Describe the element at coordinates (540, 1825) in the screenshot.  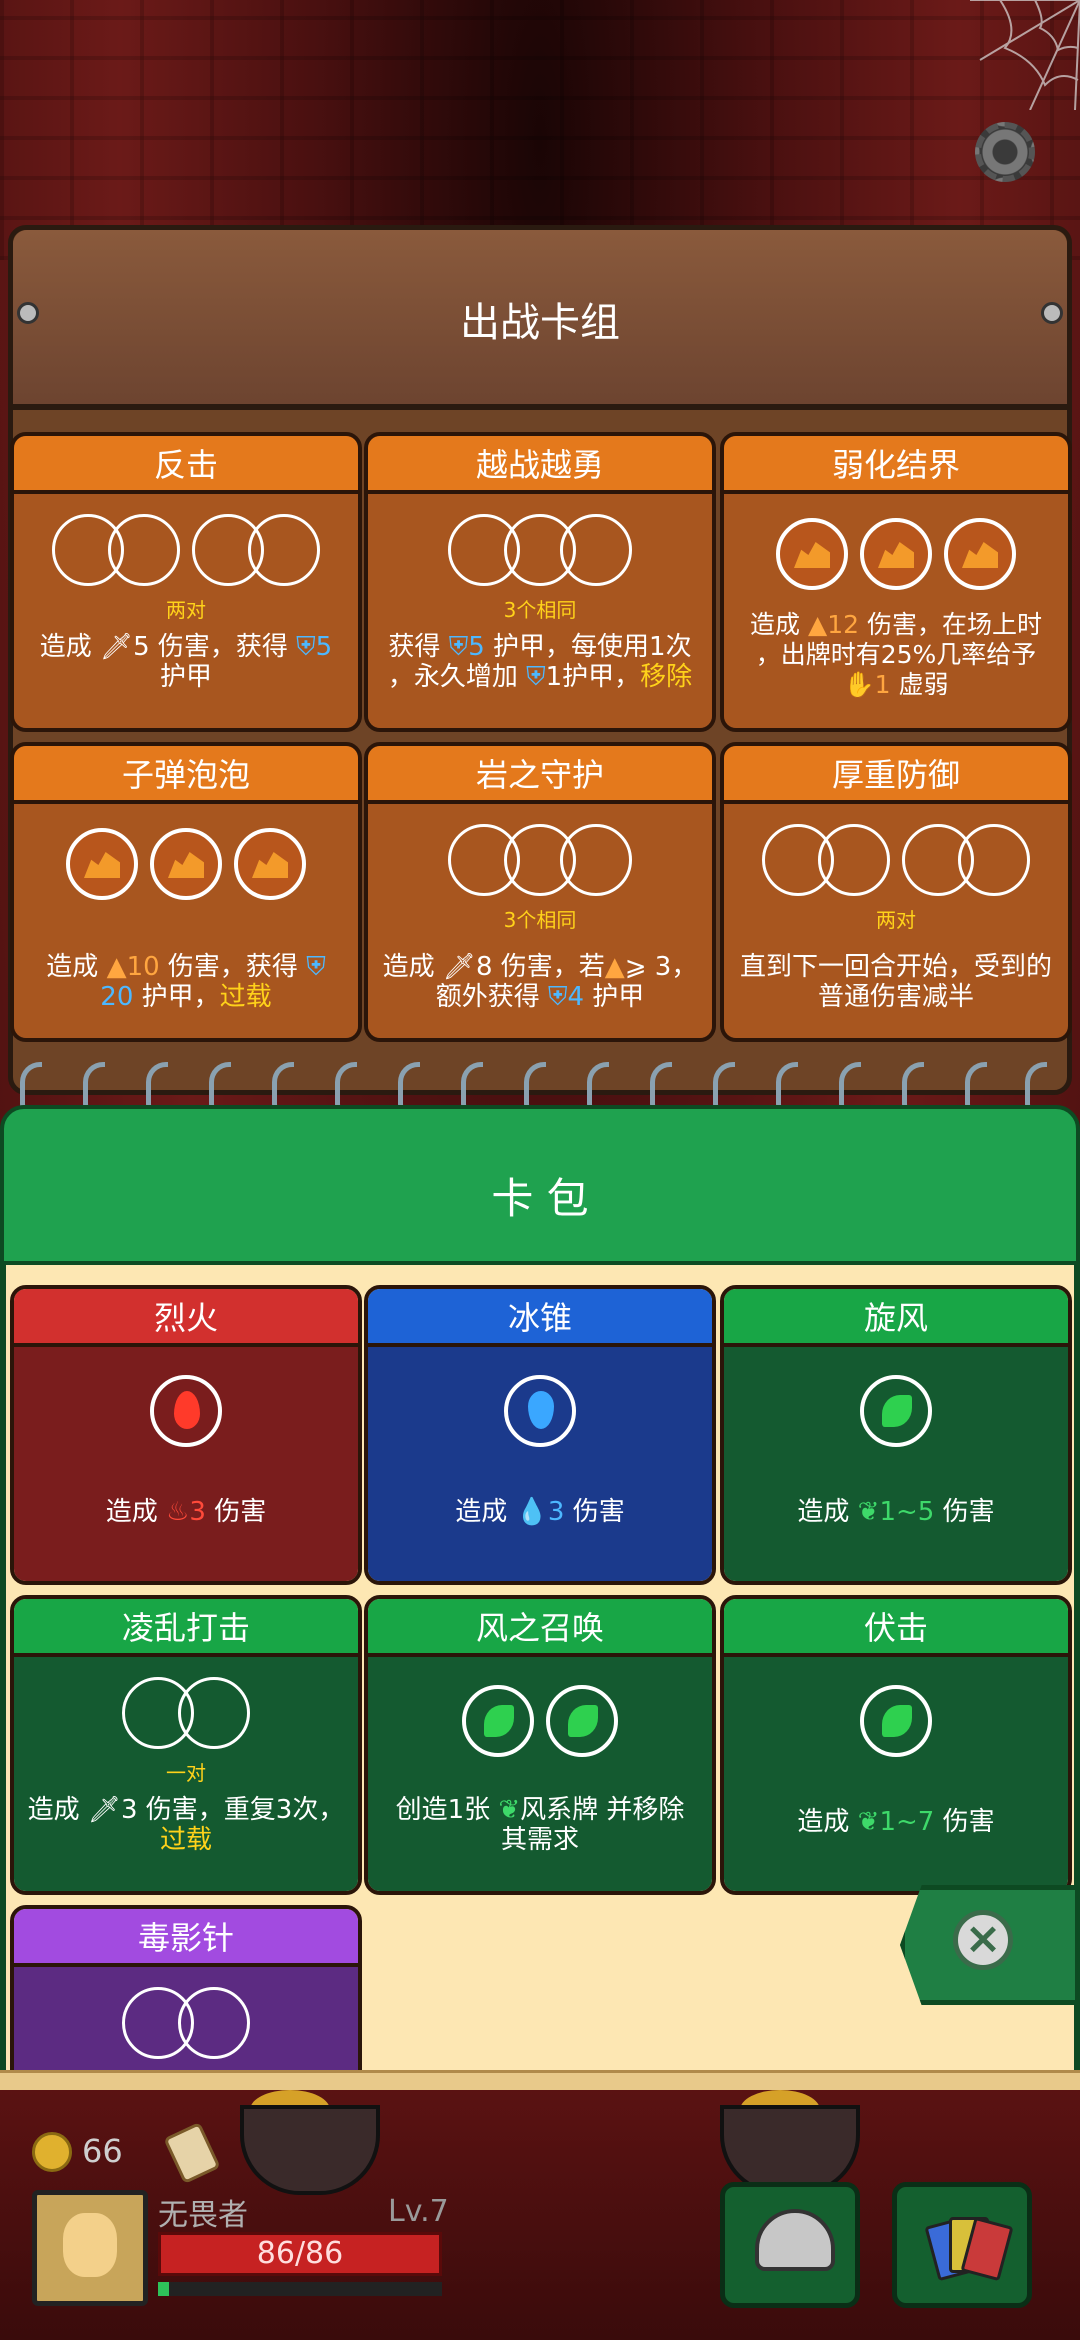
I see `card-description: 创造1张 ❦风系牌 并移除 其需求` at that location.